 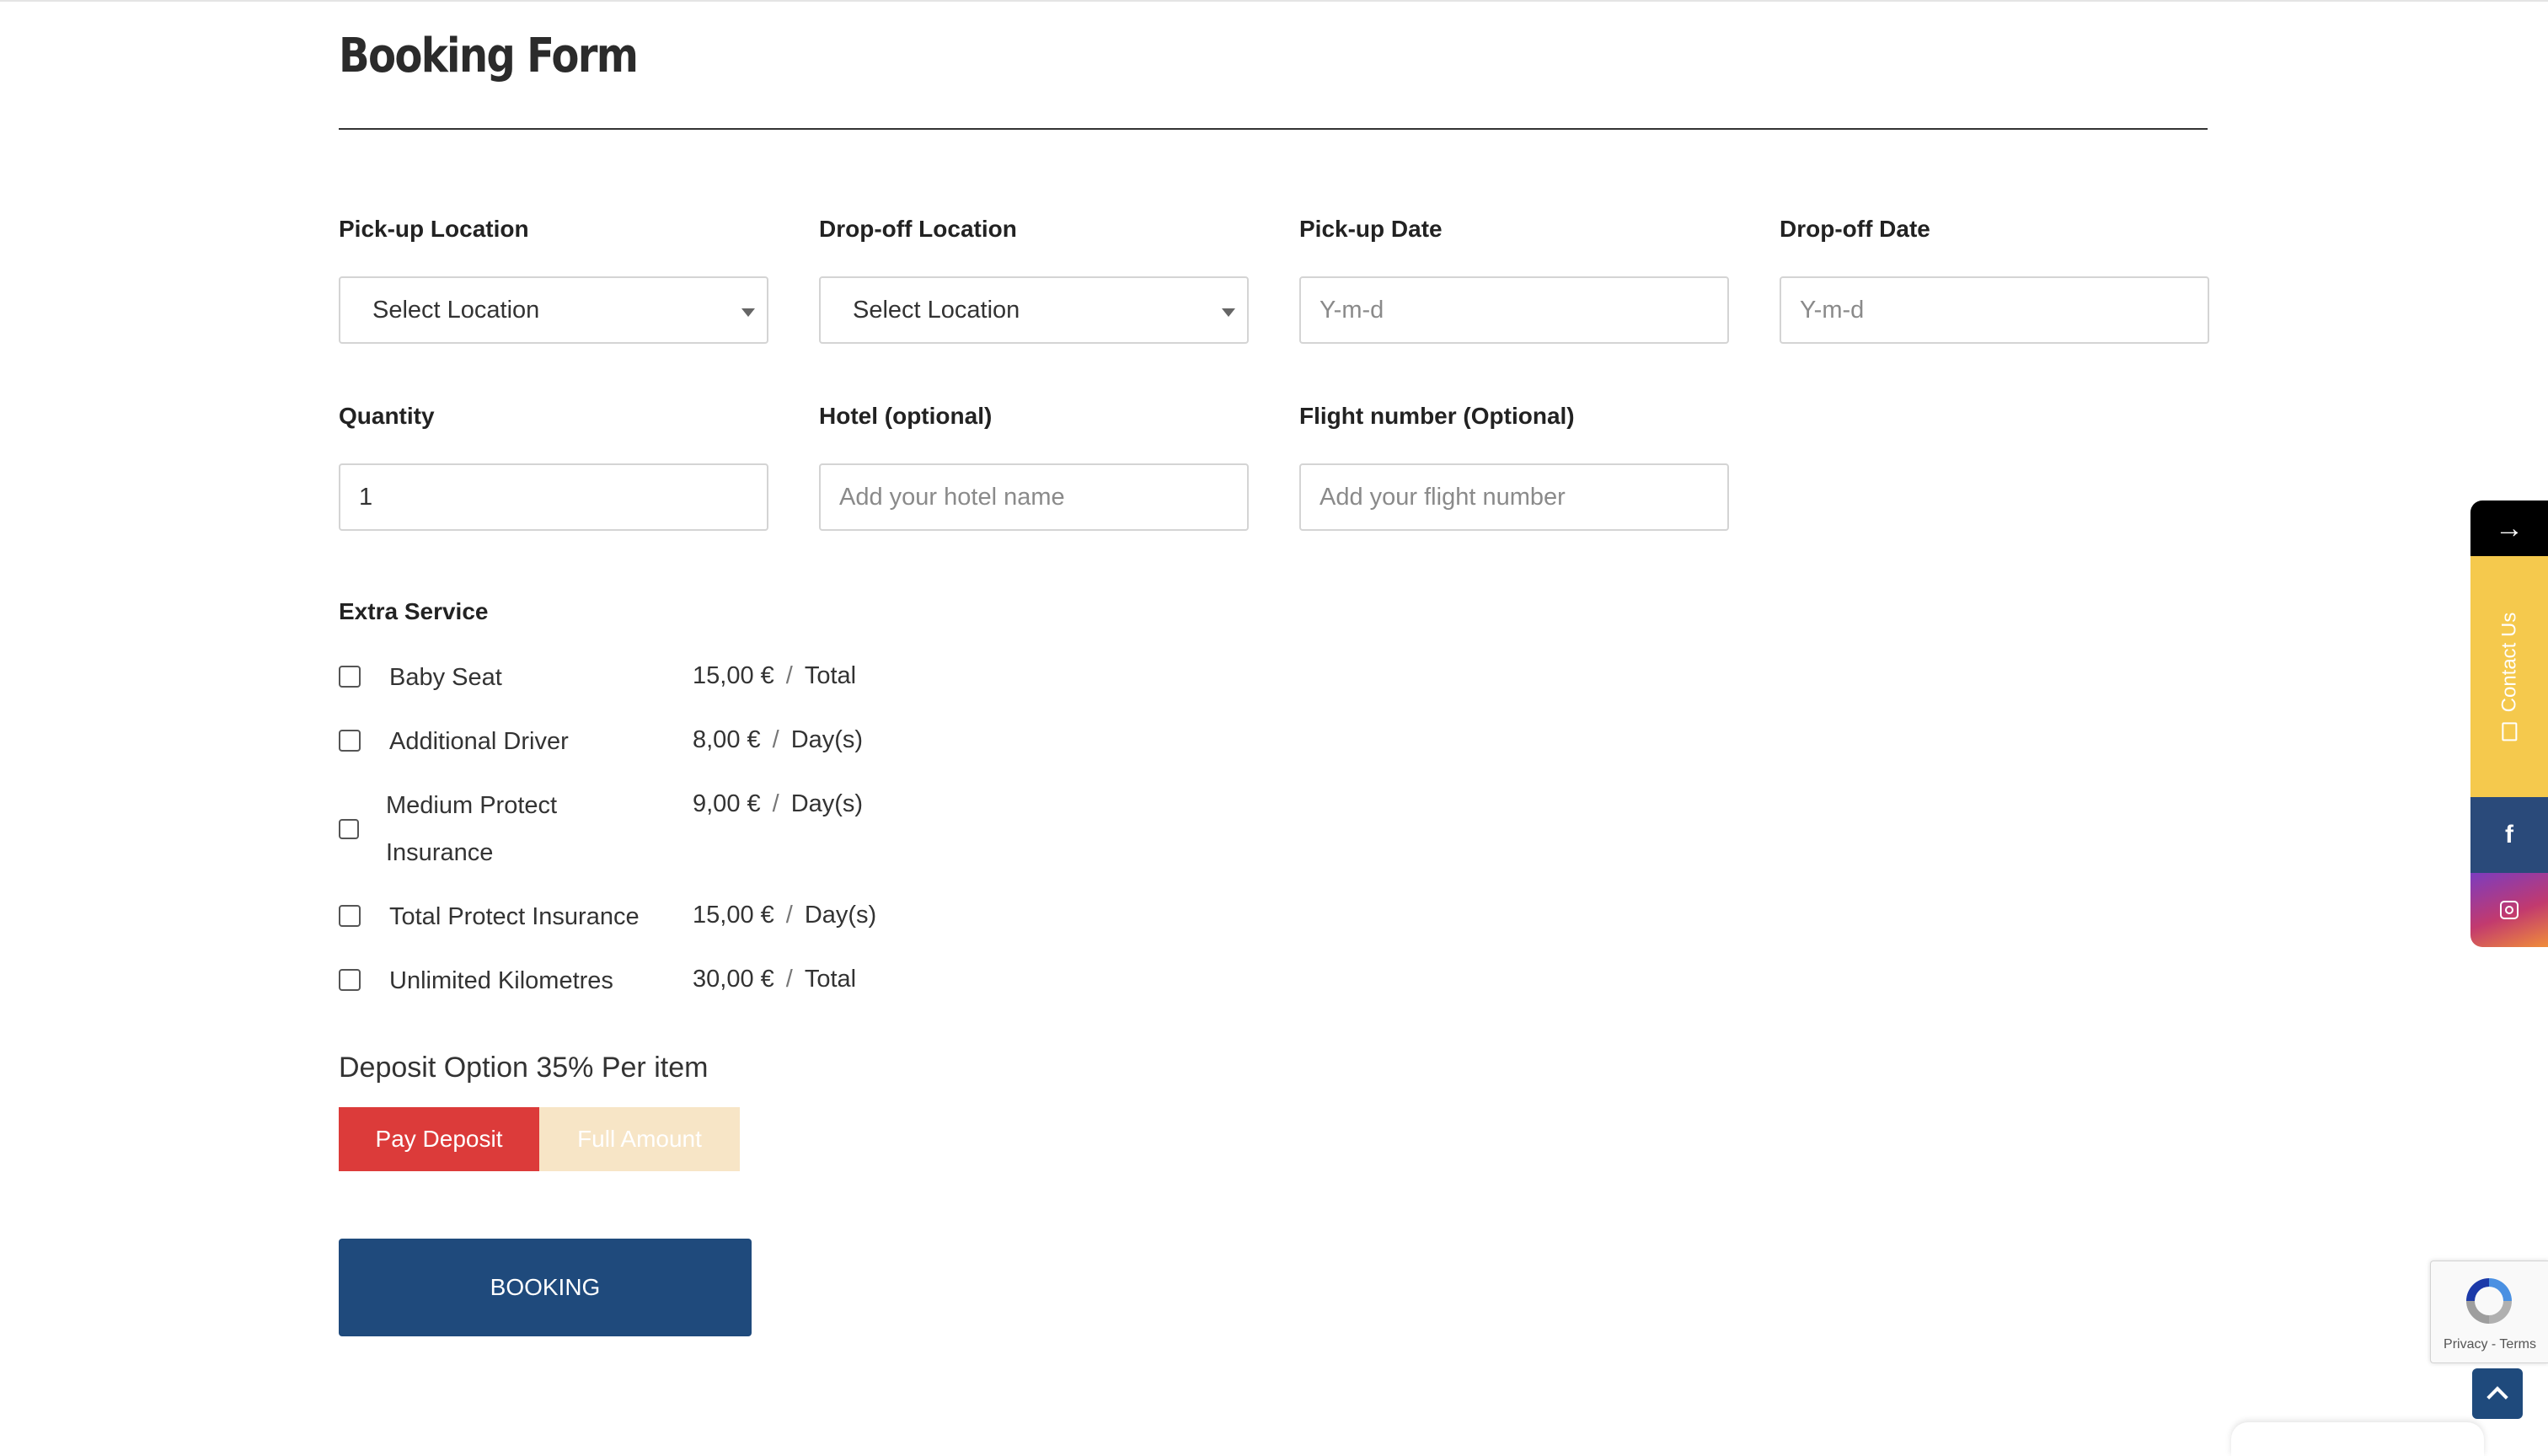 I want to click on hotel-input: Add your hotel name, so click(x=1034, y=497).